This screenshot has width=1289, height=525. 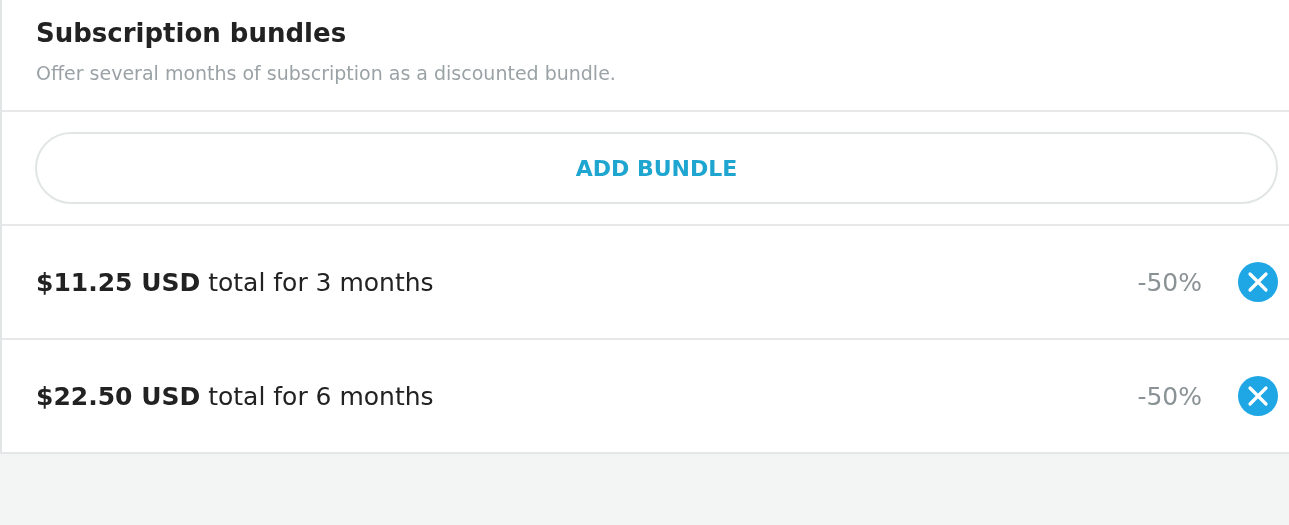 What do you see at coordinates (235, 396) in the screenshot?
I see `bundle-summary: $22.50 USD total for 6 months` at bounding box center [235, 396].